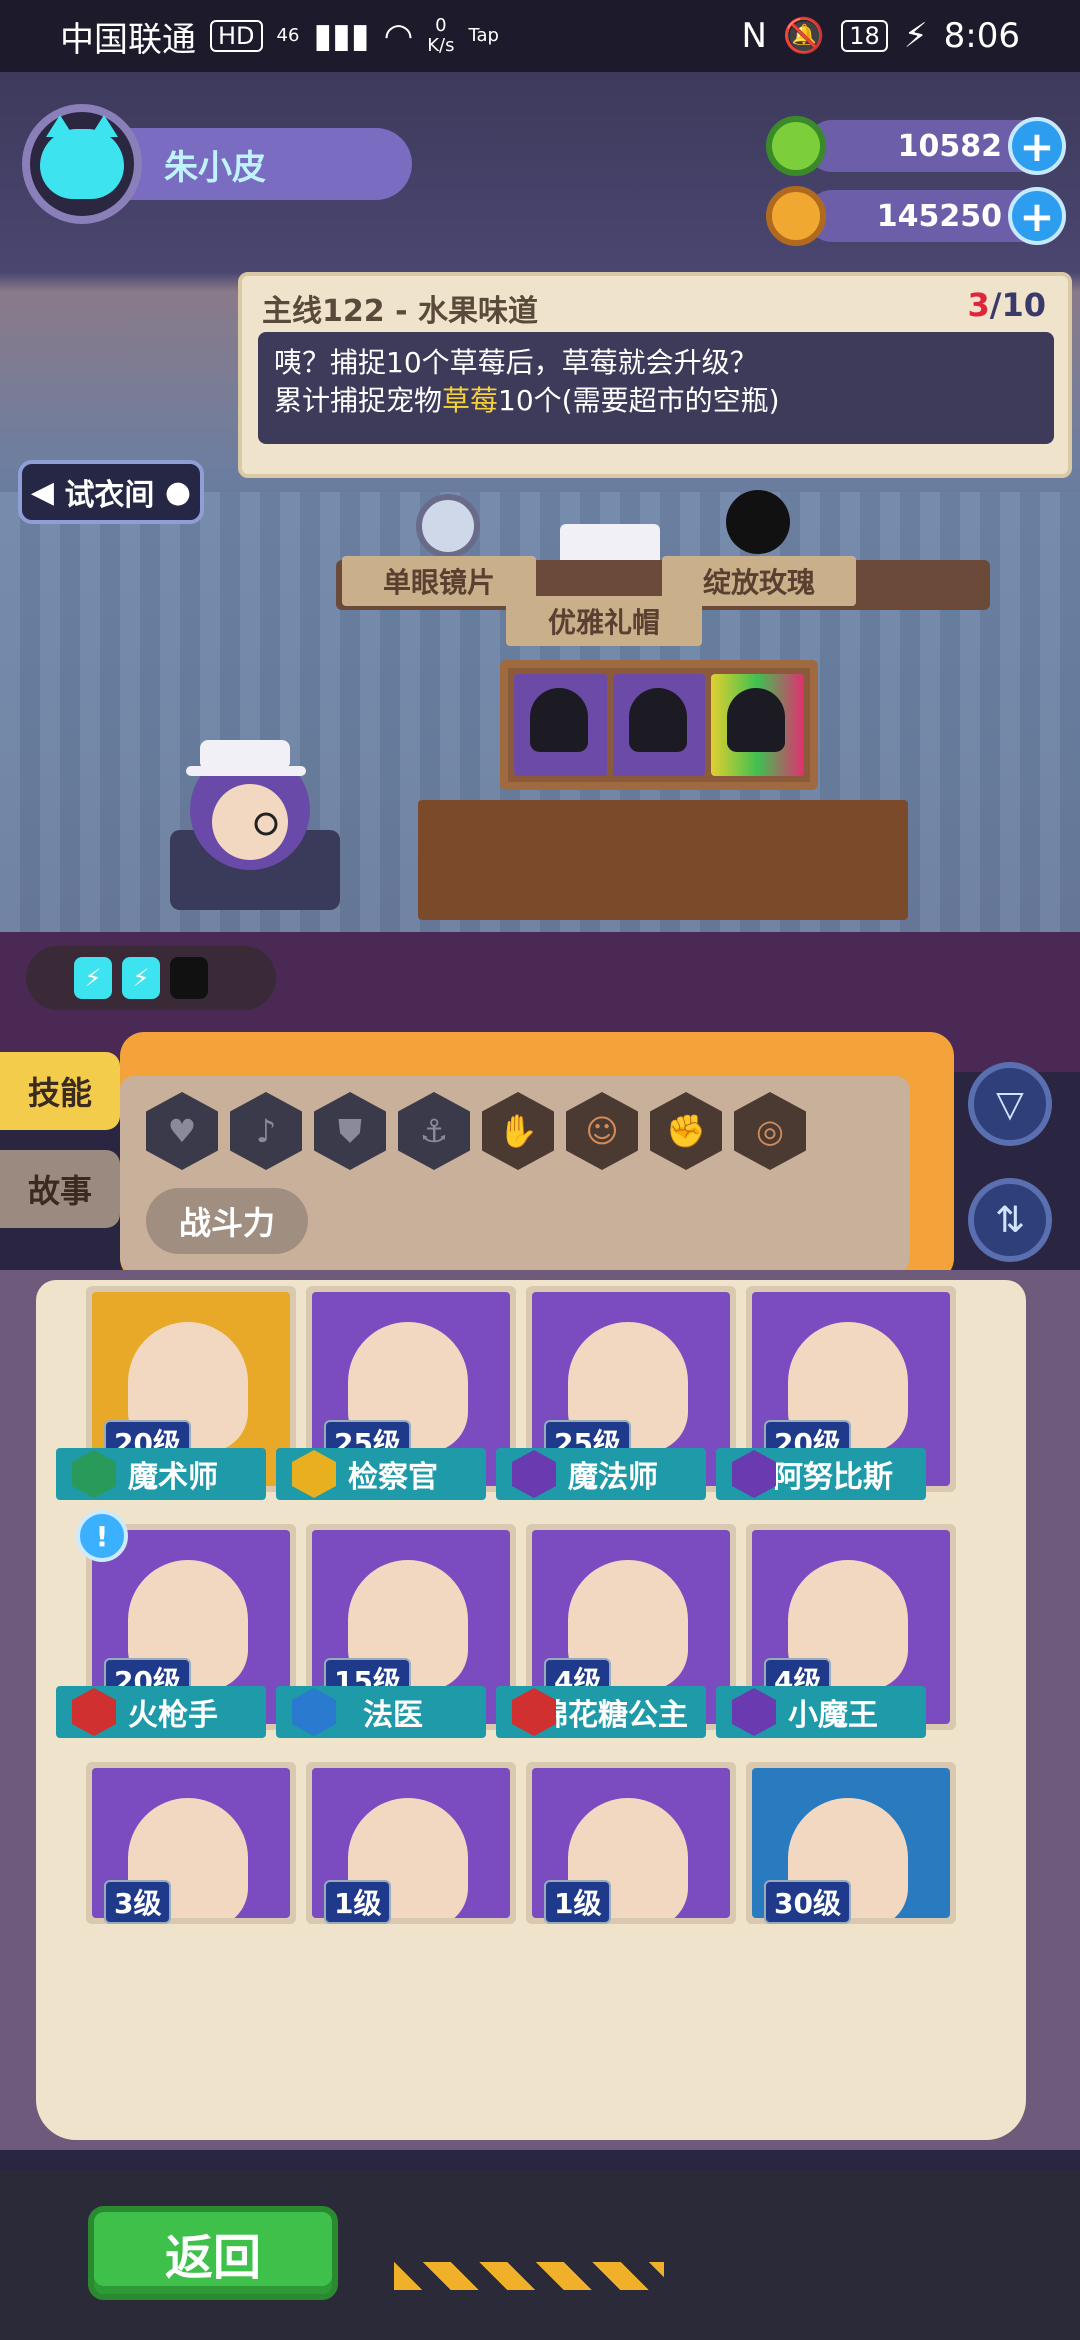  Describe the element at coordinates (1010, 1220) in the screenshot. I see `sort-order-button: ⇅` at that location.